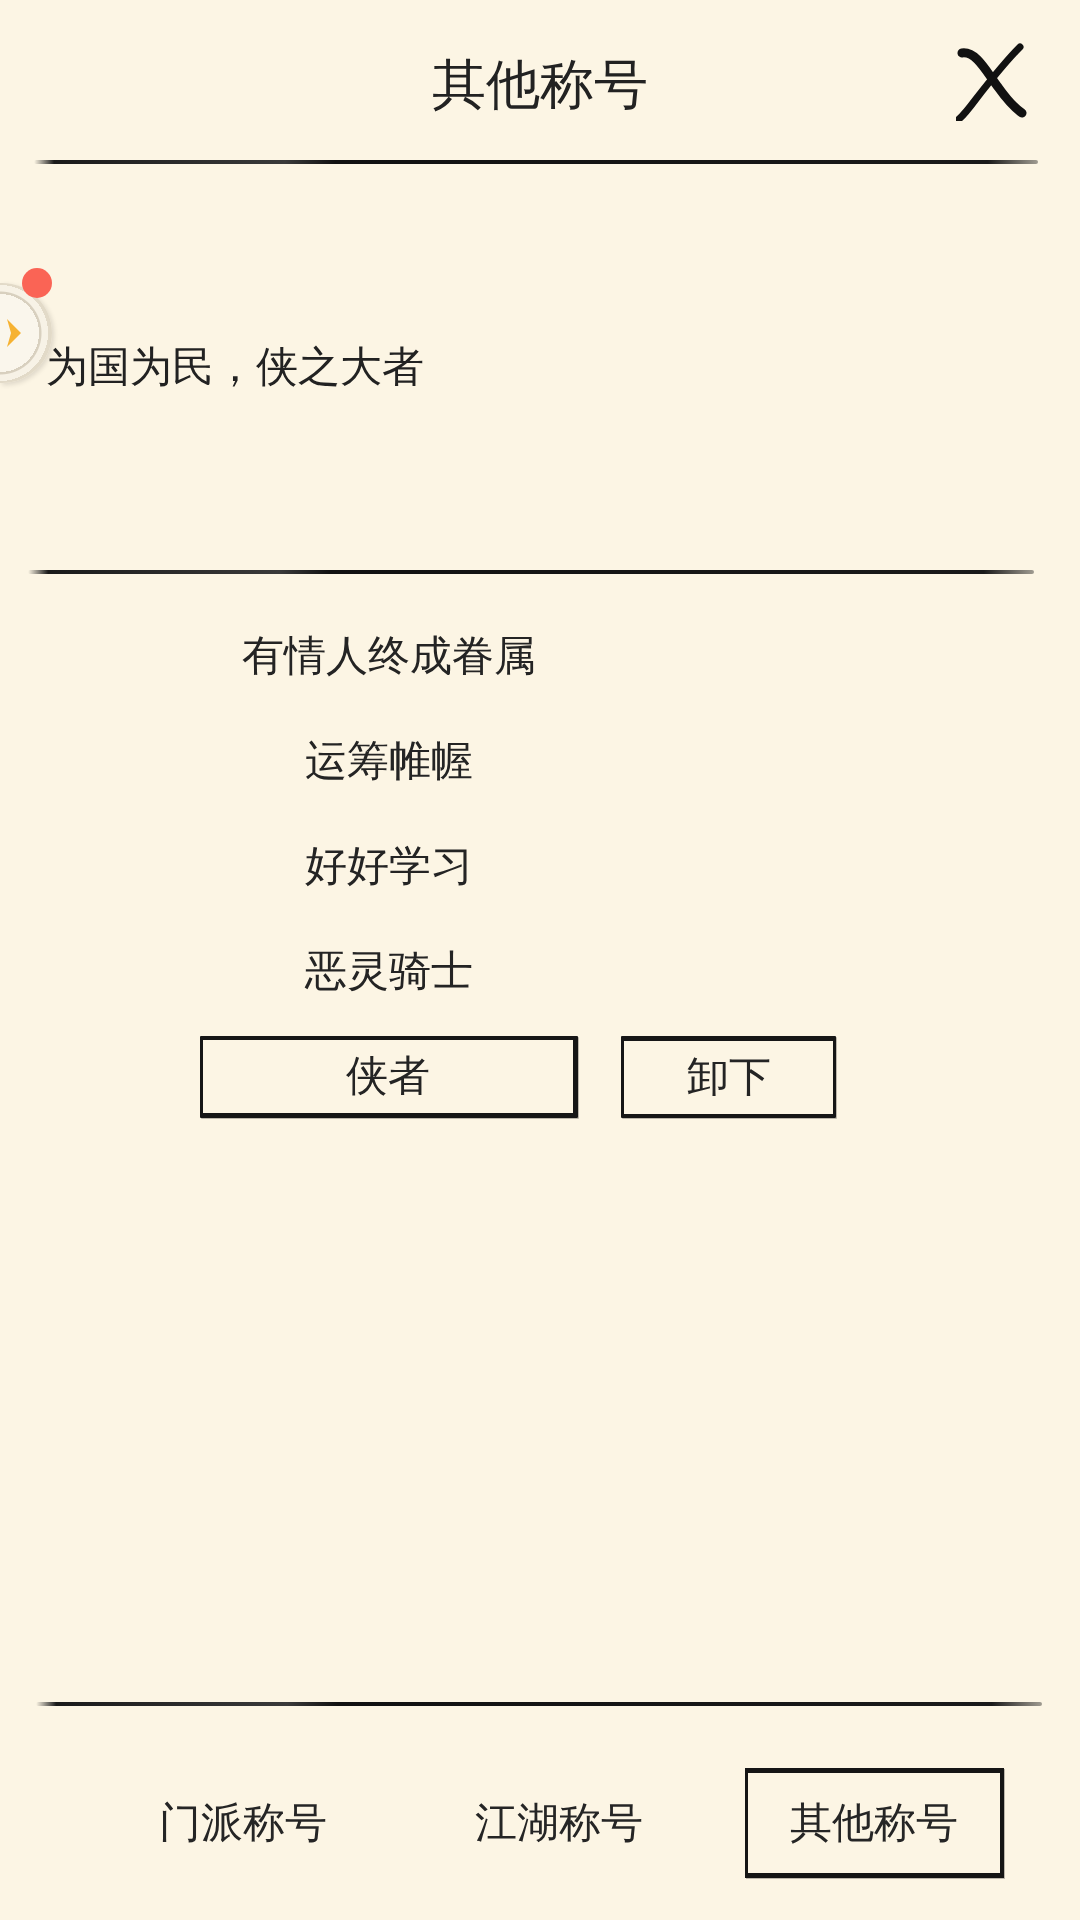  What do you see at coordinates (235, 367) in the screenshot?
I see `title-description: 为国为民，侠之大者` at bounding box center [235, 367].